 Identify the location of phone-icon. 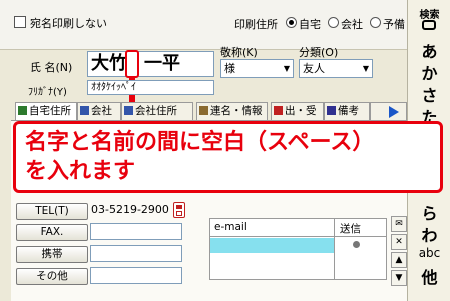
(179, 210).